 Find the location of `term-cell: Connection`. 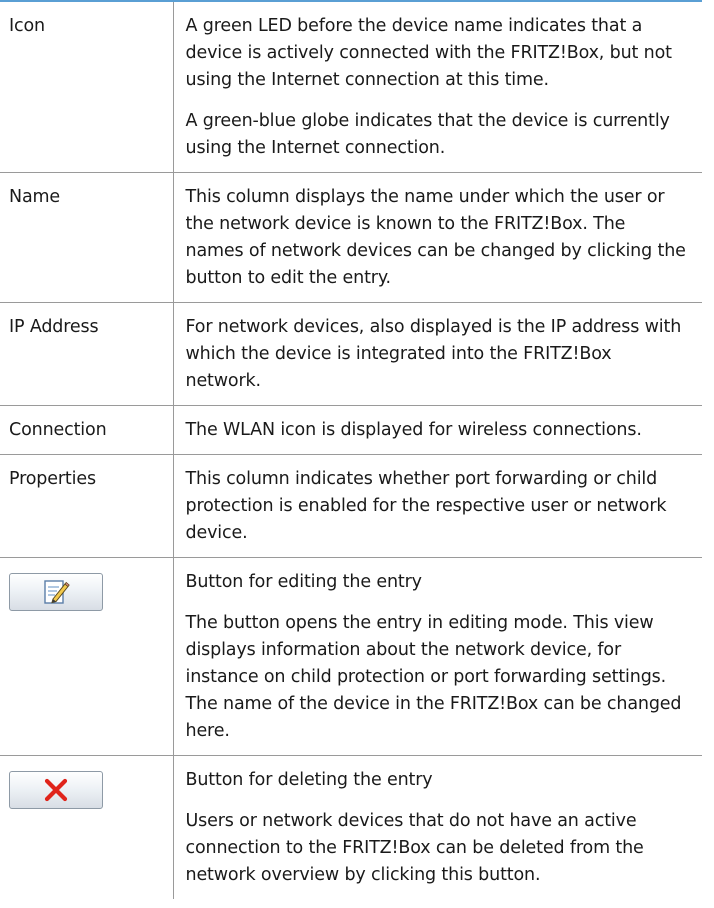

term-cell: Connection is located at coordinates (87, 430).